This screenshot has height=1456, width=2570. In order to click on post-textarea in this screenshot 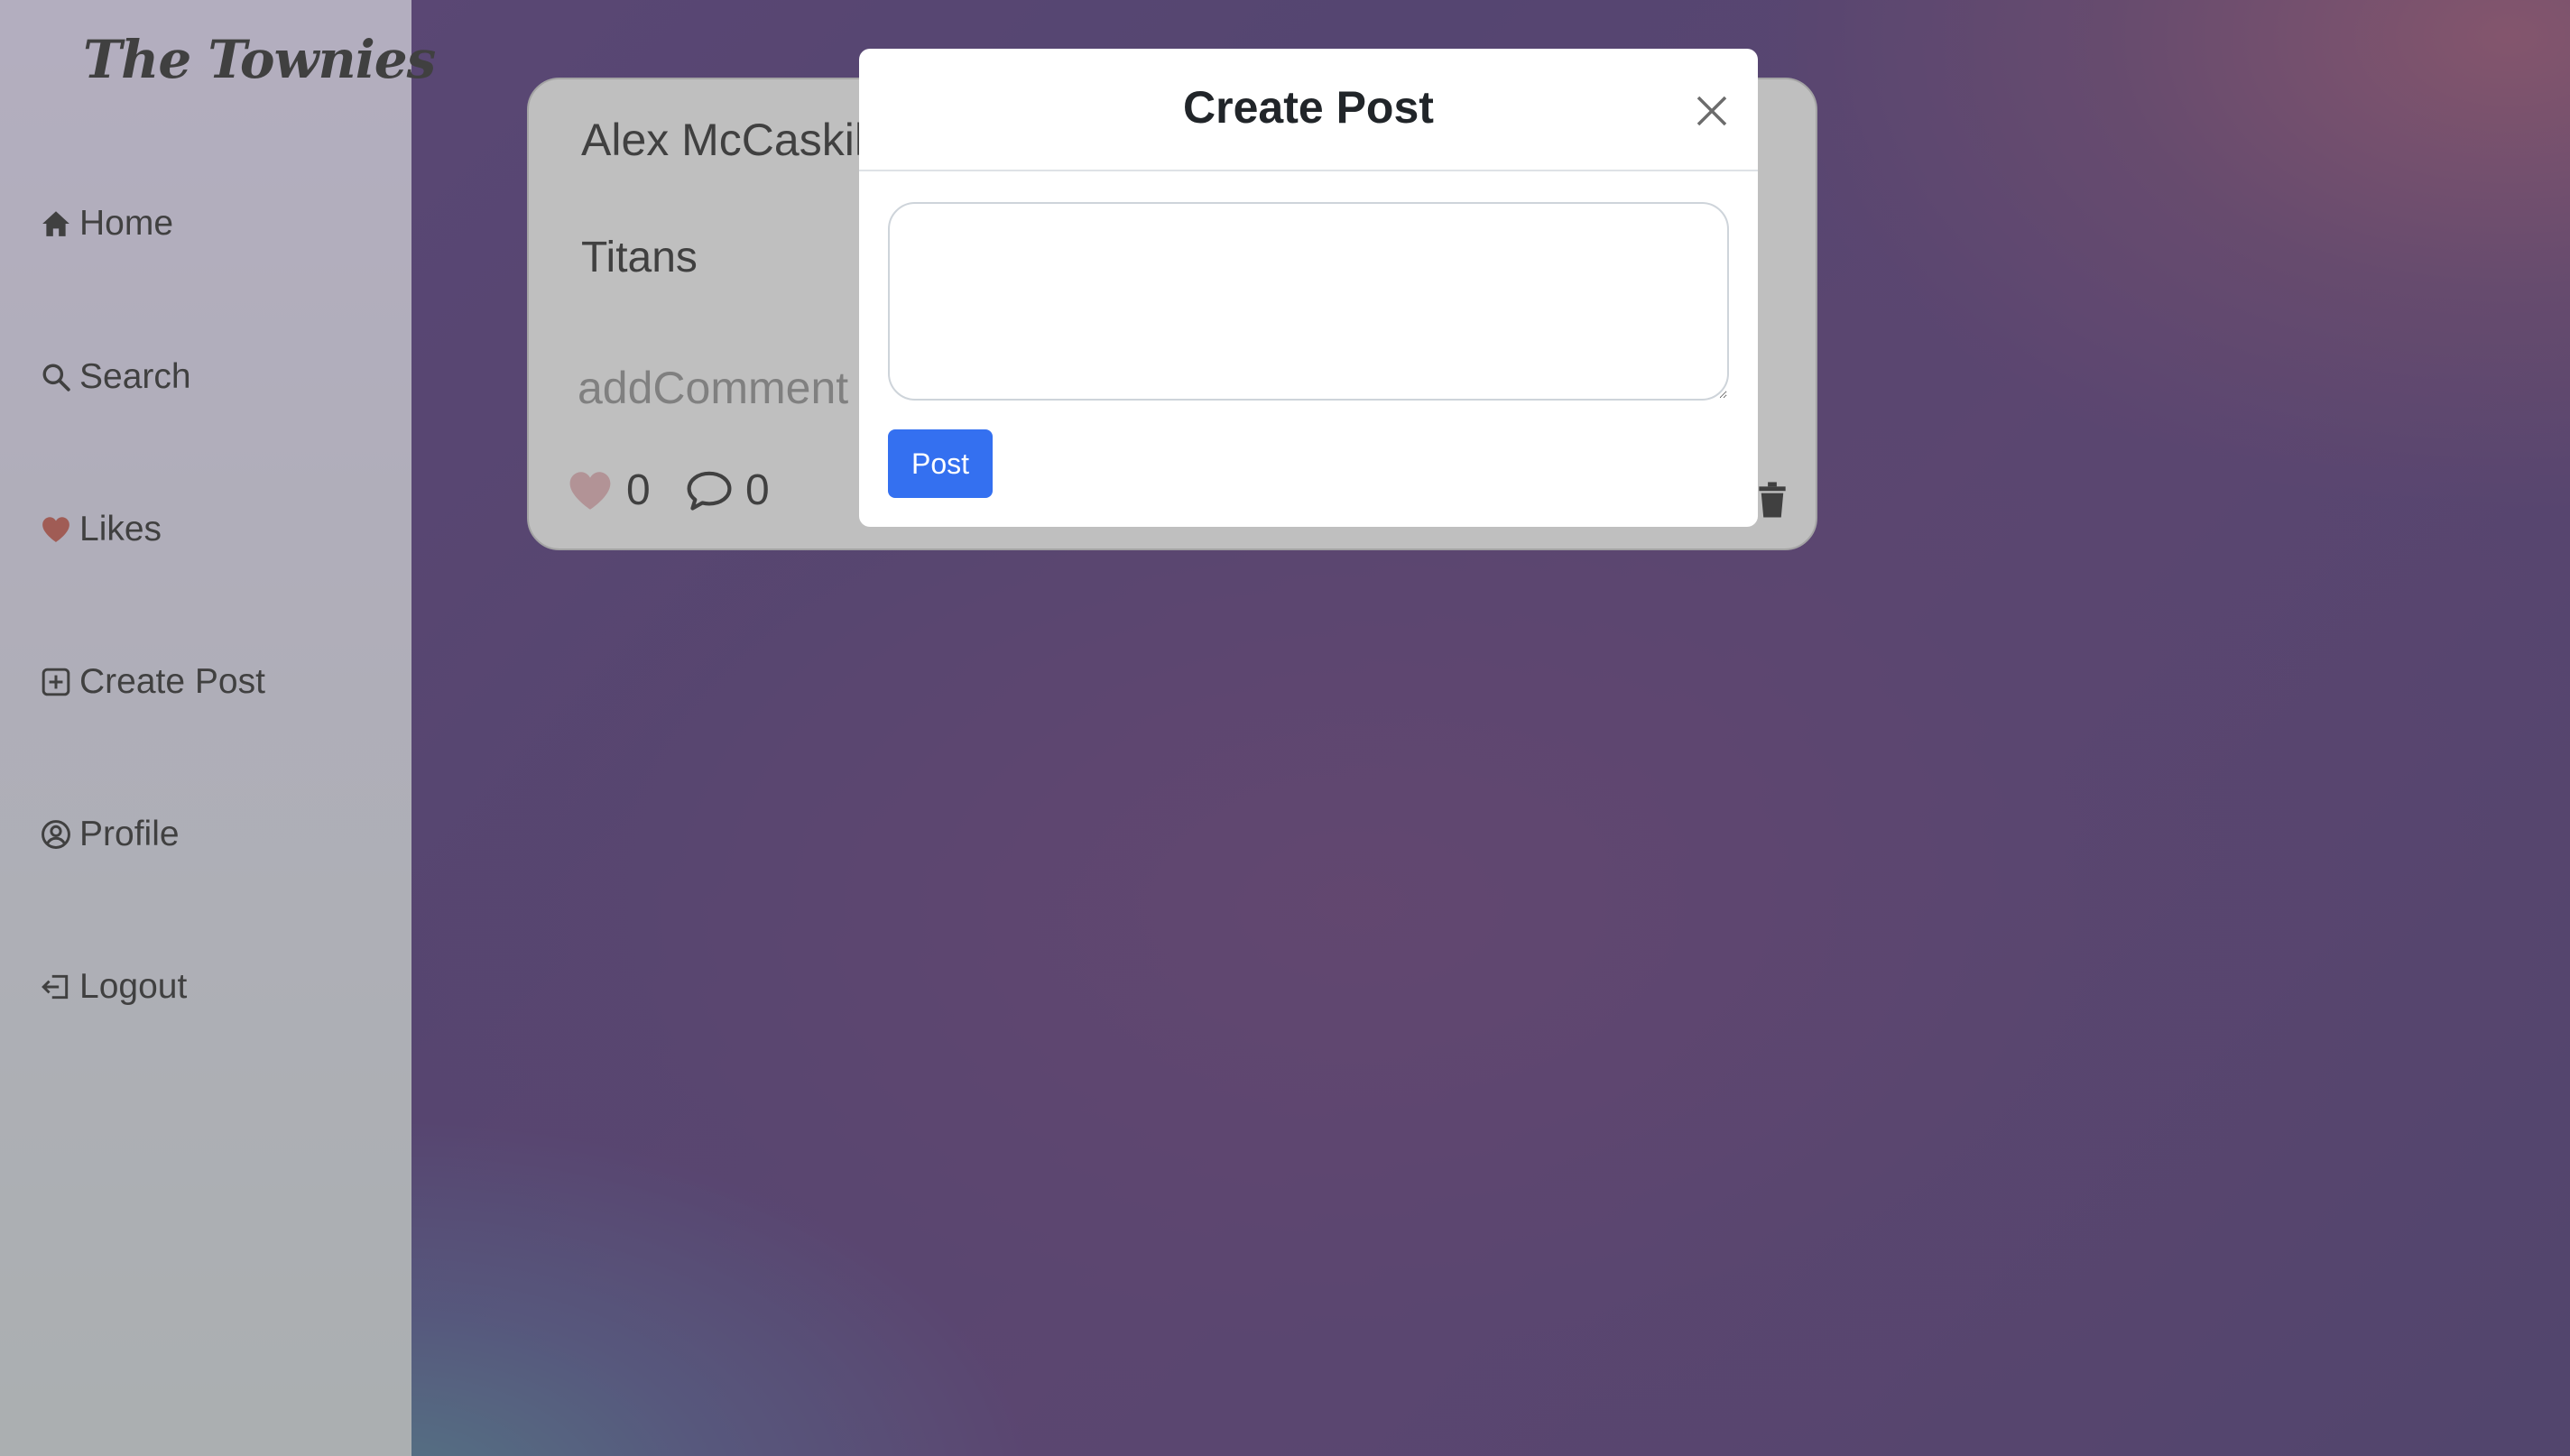, I will do `click(1308, 301)`.